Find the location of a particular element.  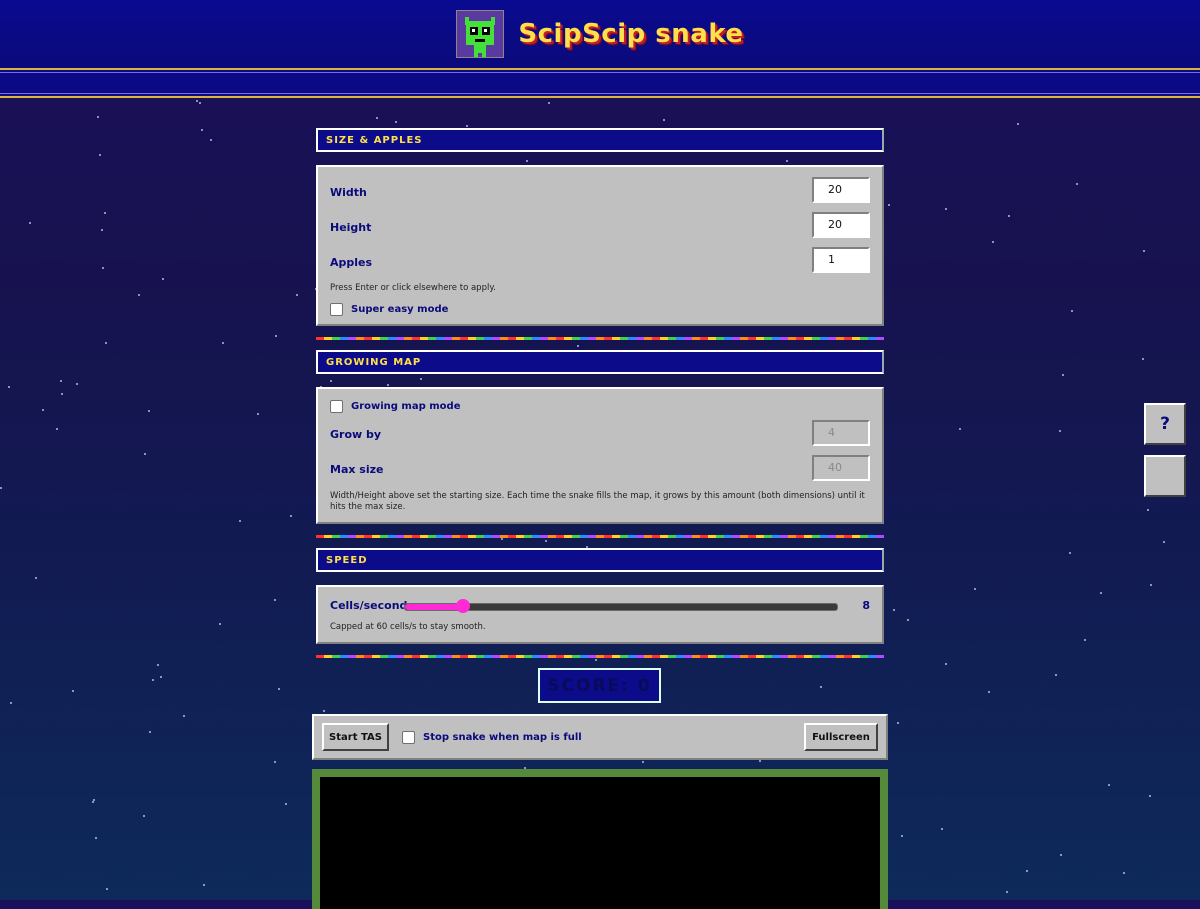

stop-snake-checkbox is located at coordinates (408, 737).